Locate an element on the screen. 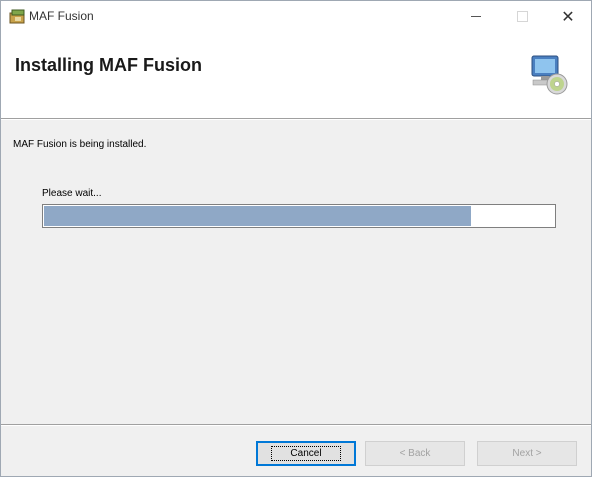  cancel-button: Cancel is located at coordinates (306, 453).